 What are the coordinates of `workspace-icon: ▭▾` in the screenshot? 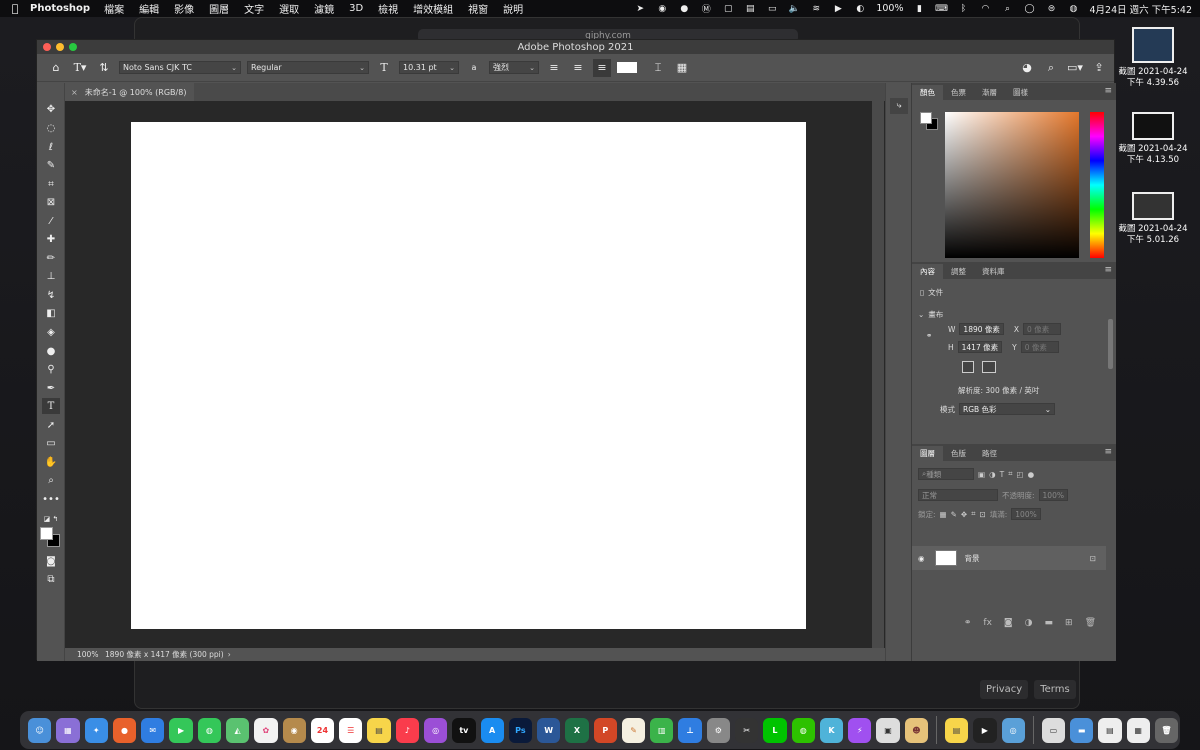 It's located at (1075, 68).